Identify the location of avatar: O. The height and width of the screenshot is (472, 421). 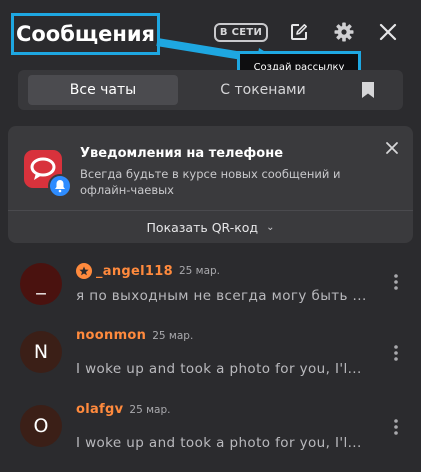
(41, 426).